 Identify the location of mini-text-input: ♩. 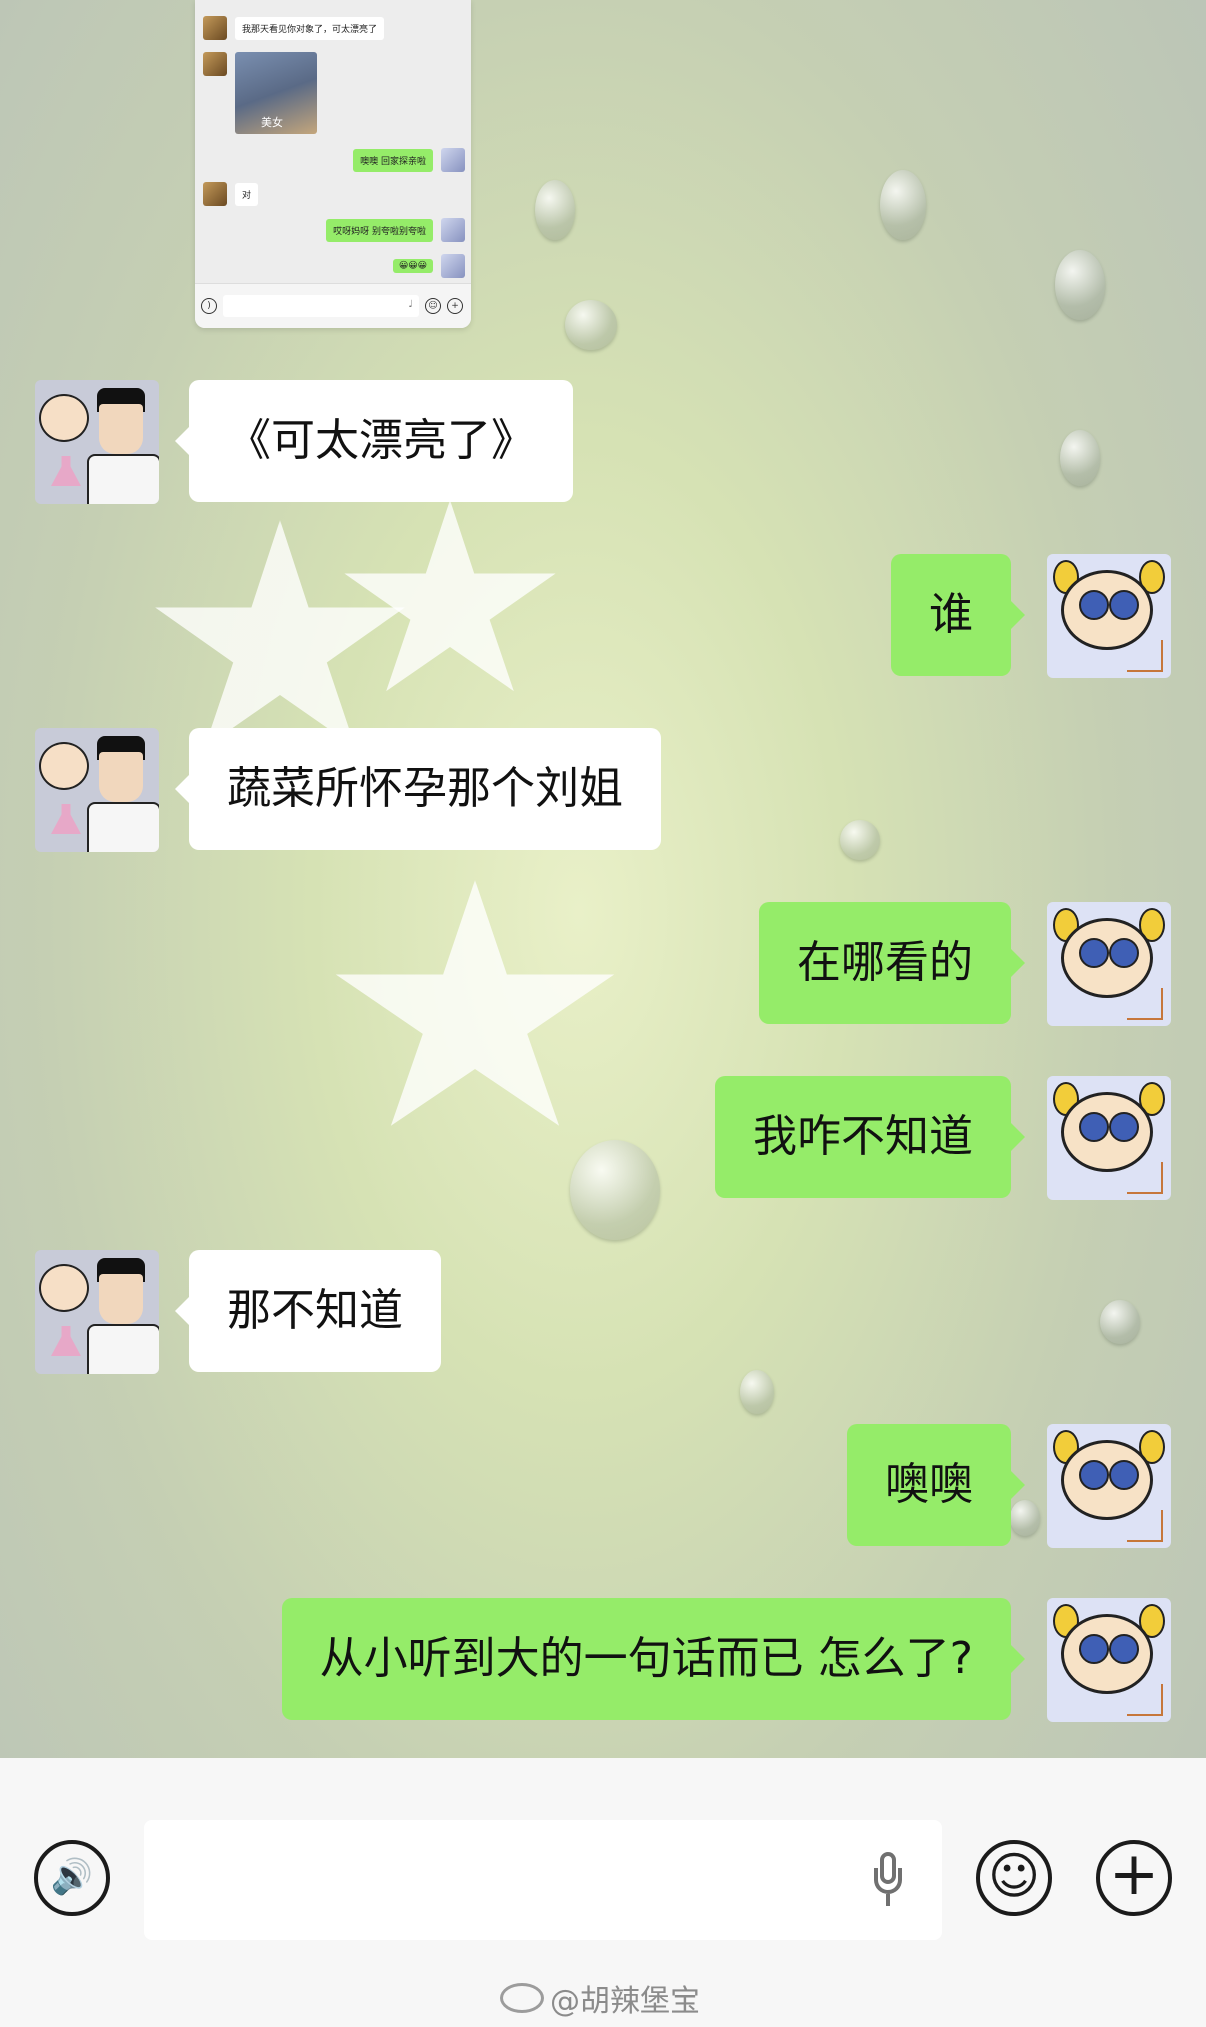
(321, 306).